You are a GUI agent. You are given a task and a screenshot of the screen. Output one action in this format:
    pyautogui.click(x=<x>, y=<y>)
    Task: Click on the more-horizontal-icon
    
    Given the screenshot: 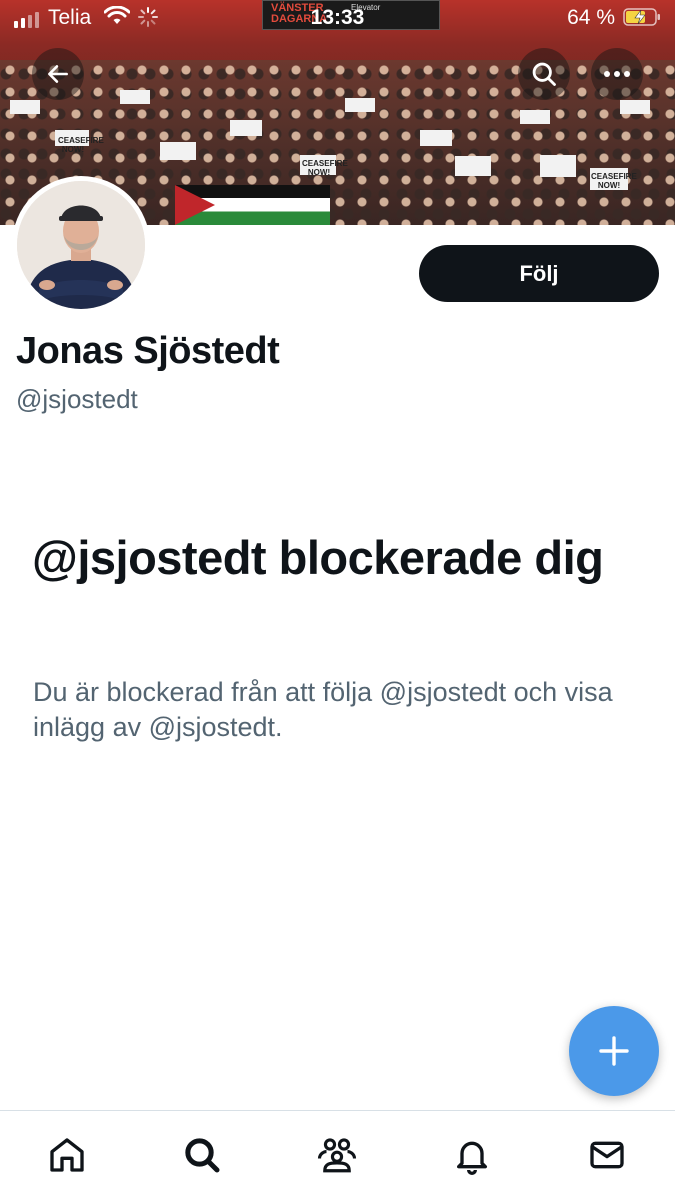 What is the action you would take?
    pyautogui.click(x=617, y=74)
    